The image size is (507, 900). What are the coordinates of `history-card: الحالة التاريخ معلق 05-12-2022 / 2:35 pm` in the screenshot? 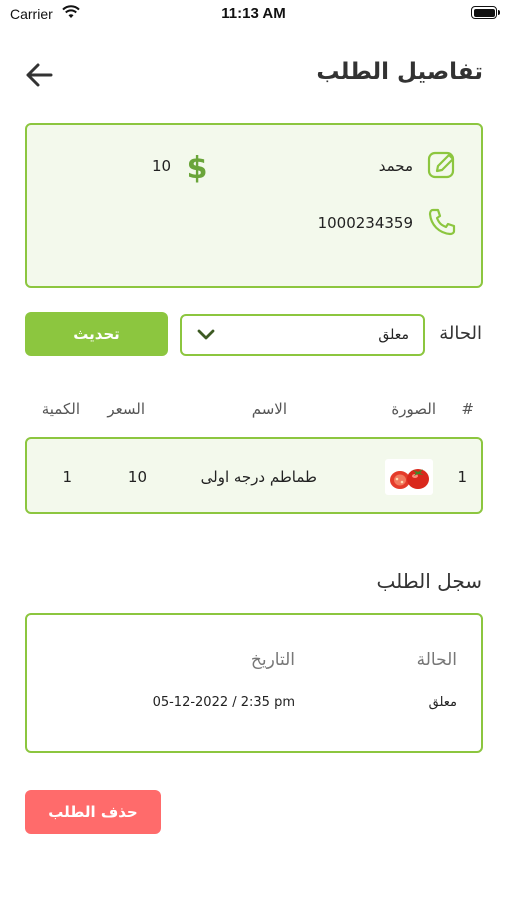 It's located at (254, 683).